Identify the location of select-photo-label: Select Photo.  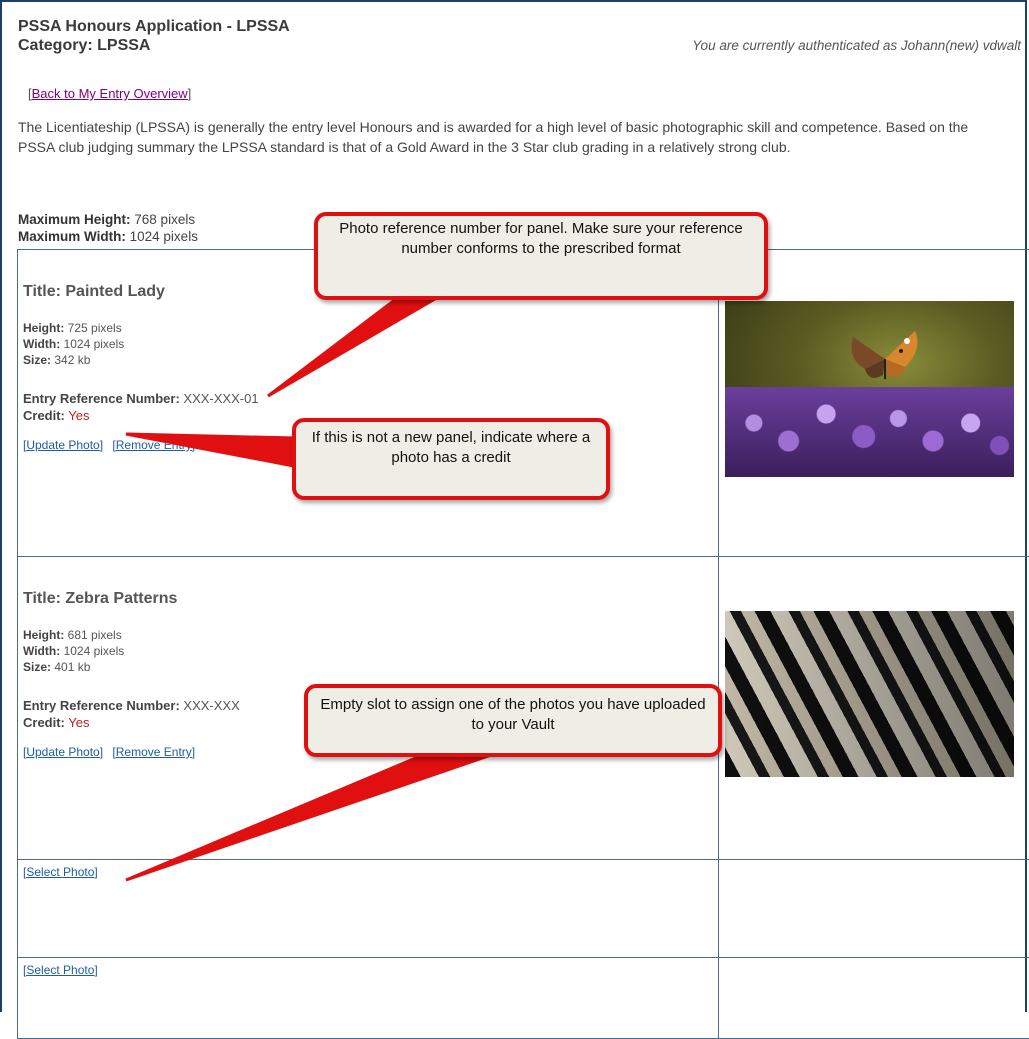
(60, 970).